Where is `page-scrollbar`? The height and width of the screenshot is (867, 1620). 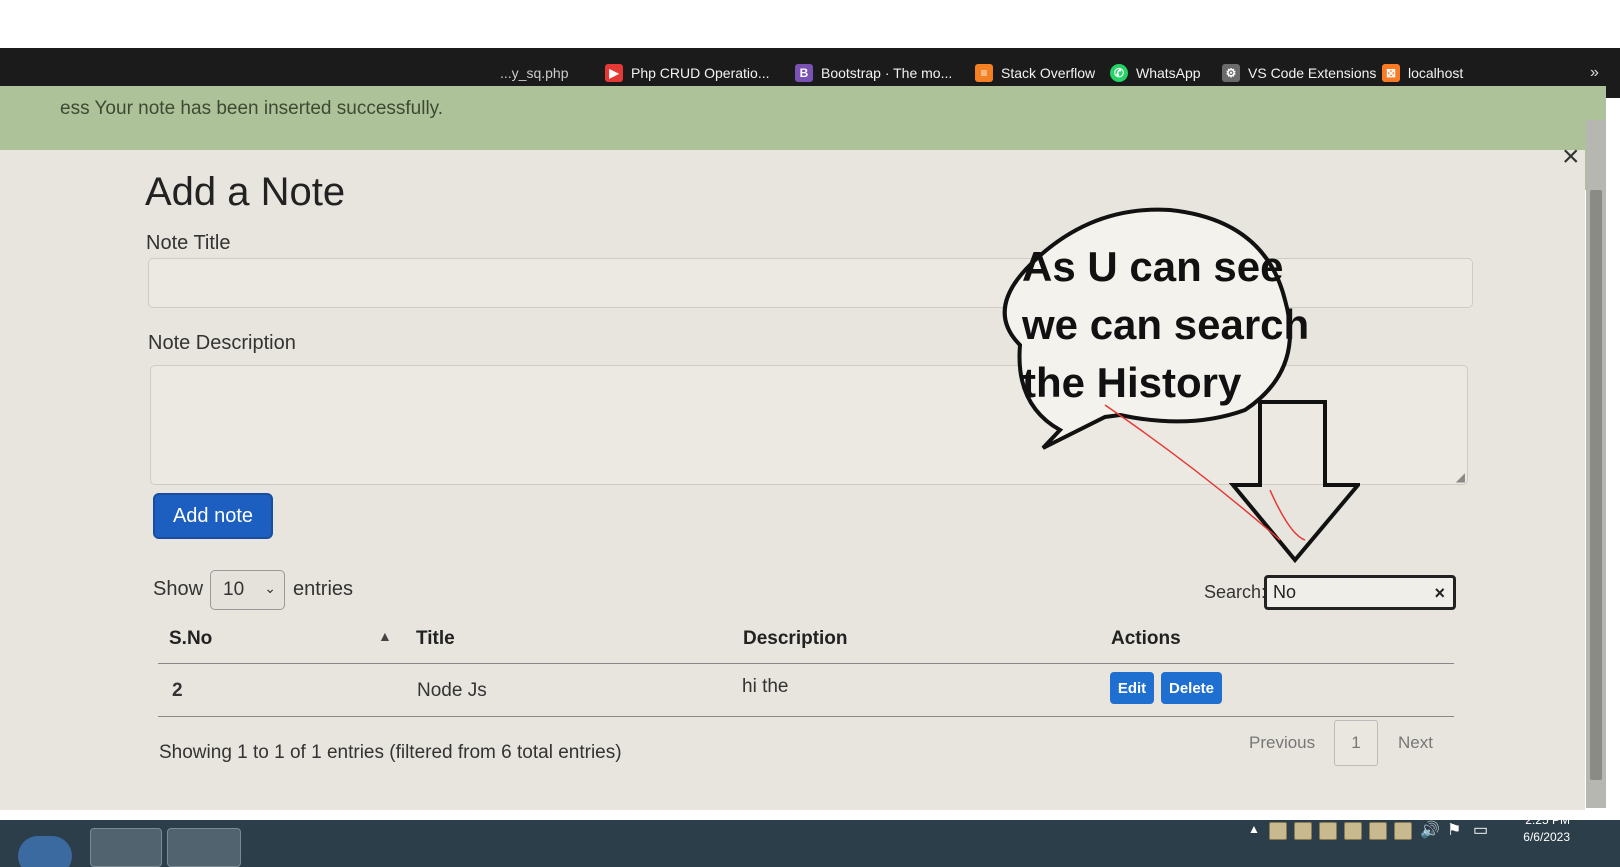 page-scrollbar is located at coordinates (1596, 464).